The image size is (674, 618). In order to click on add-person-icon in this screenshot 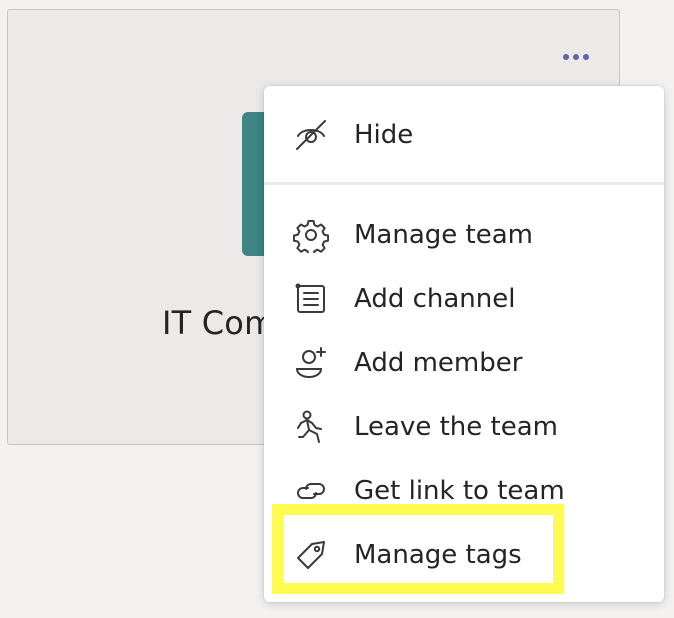, I will do `click(311, 363)`.